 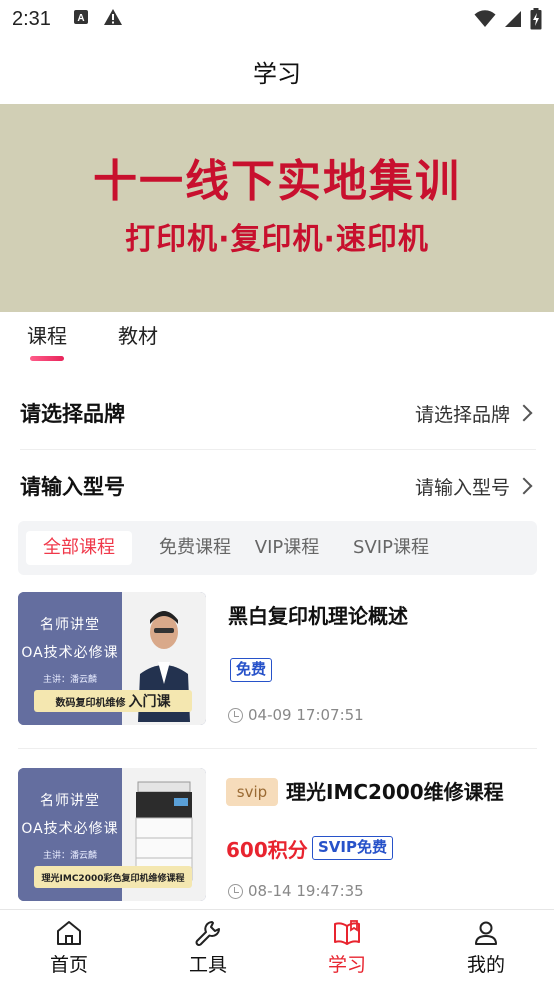 I want to click on svg-text: A, so click(x=80, y=18).